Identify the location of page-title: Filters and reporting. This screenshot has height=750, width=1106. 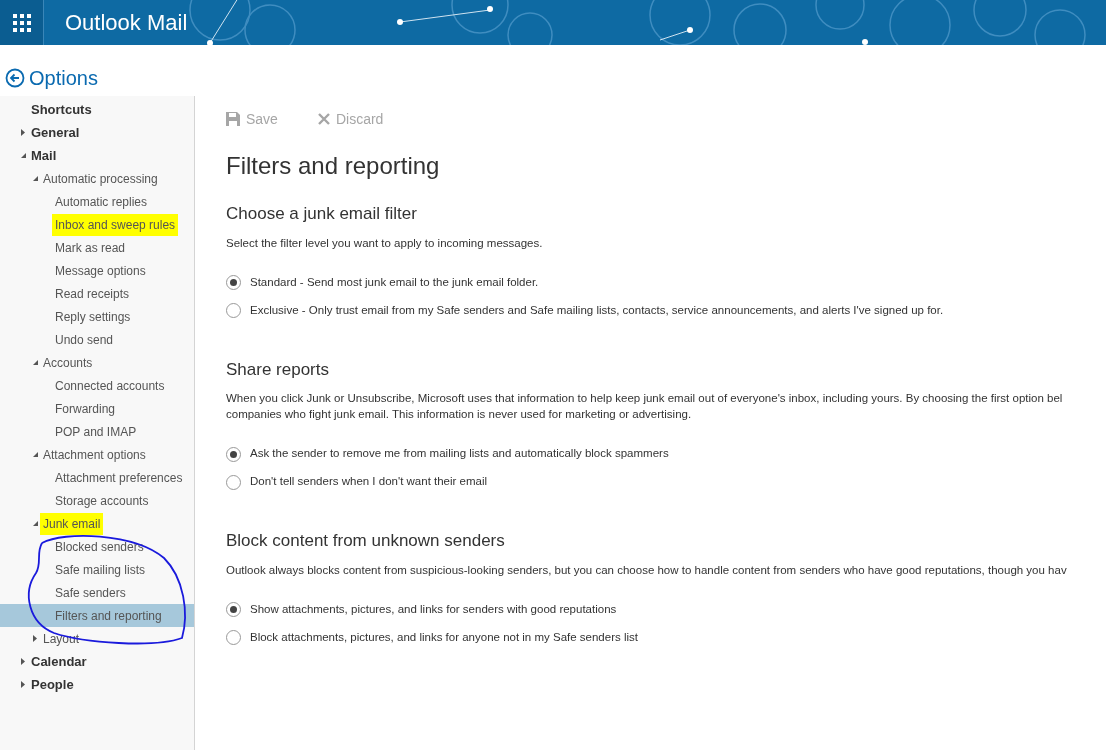
(333, 166).